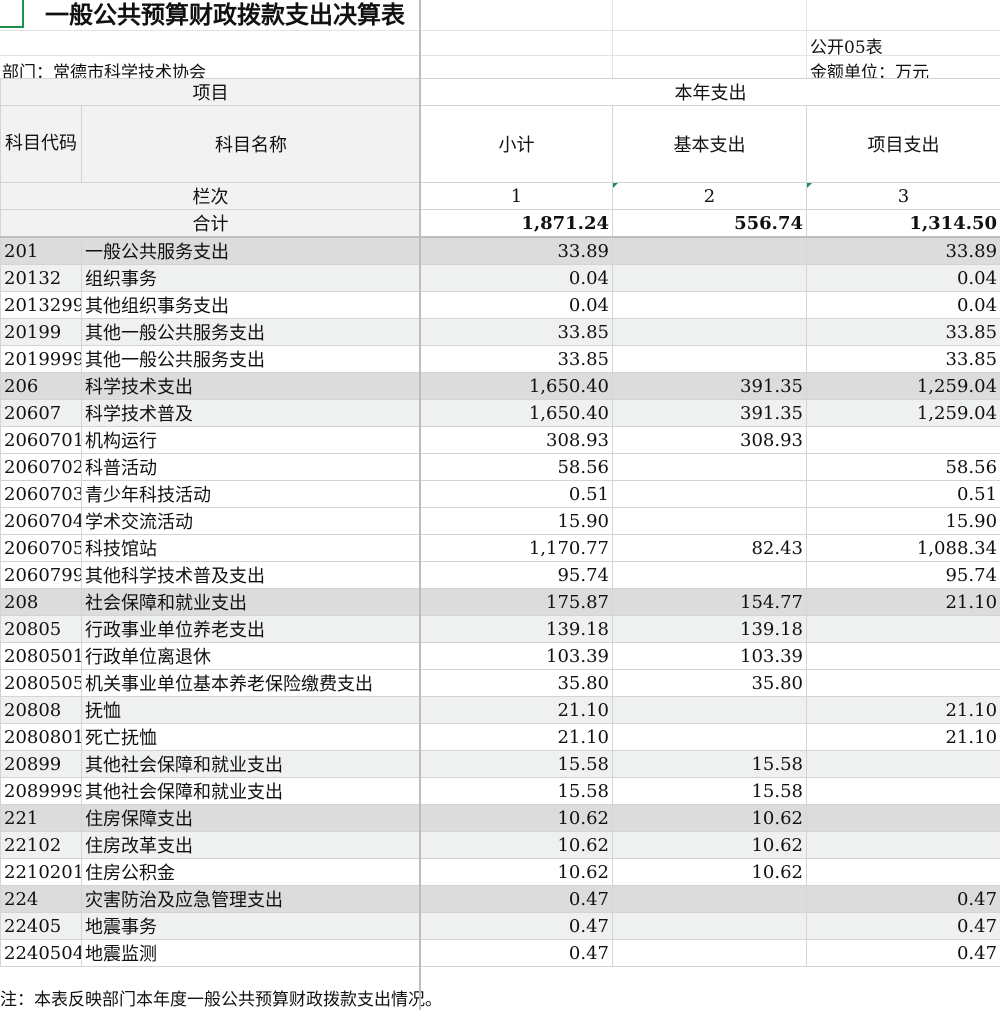 The image size is (1000, 1010). What do you see at coordinates (251, 926) in the screenshot?
I see `row-name: 地震事务` at bounding box center [251, 926].